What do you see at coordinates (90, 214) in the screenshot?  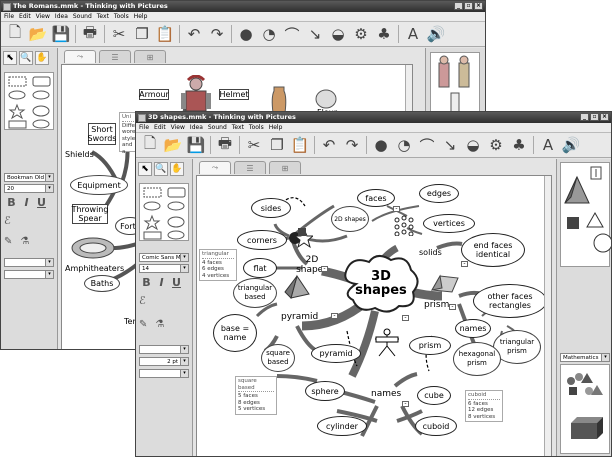 I see `node-throwing-spear: Throwing Spear` at bounding box center [90, 214].